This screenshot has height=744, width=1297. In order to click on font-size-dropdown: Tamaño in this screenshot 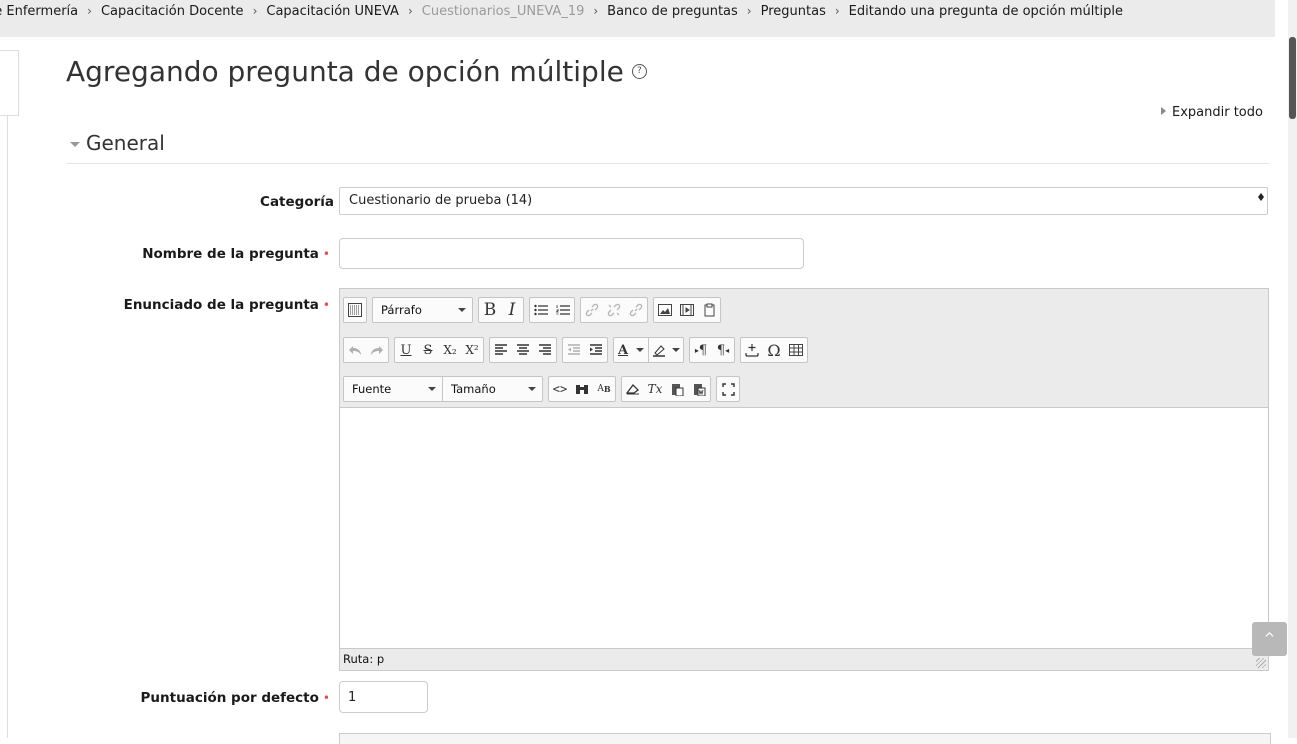, I will do `click(492, 389)`.